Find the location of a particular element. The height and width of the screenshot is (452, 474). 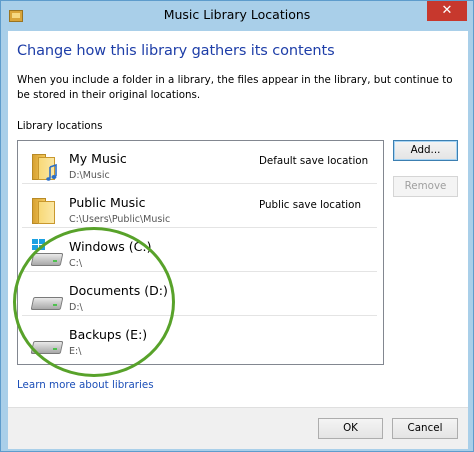

cancel-button: Cancel is located at coordinates (425, 428).